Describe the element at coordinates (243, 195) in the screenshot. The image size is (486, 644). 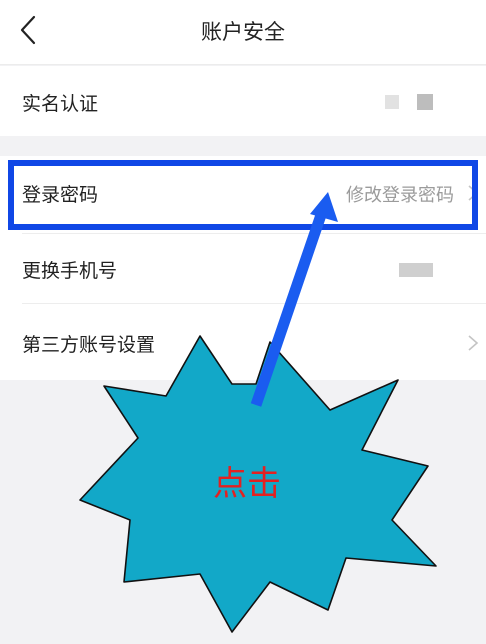
I see `settings-item-login-password: 登录密码 修改登录密码` at that location.